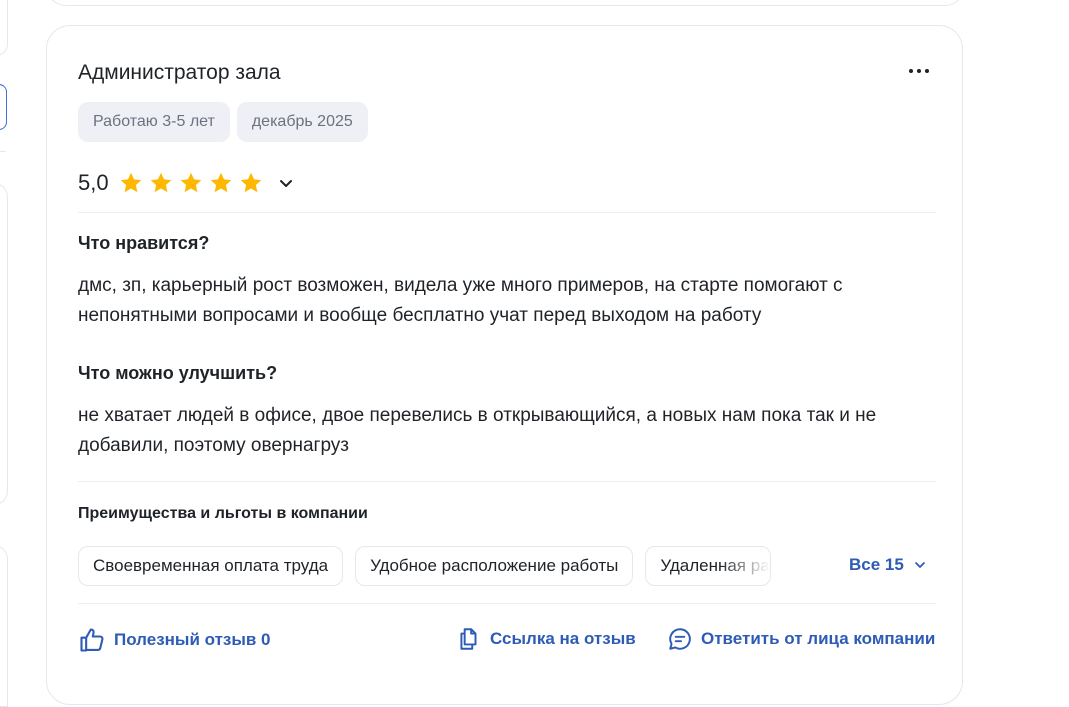 The height and width of the screenshot is (707, 1069). What do you see at coordinates (192, 639) in the screenshot?
I see `useful-review-label: Полезный отзыв 0` at bounding box center [192, 639].